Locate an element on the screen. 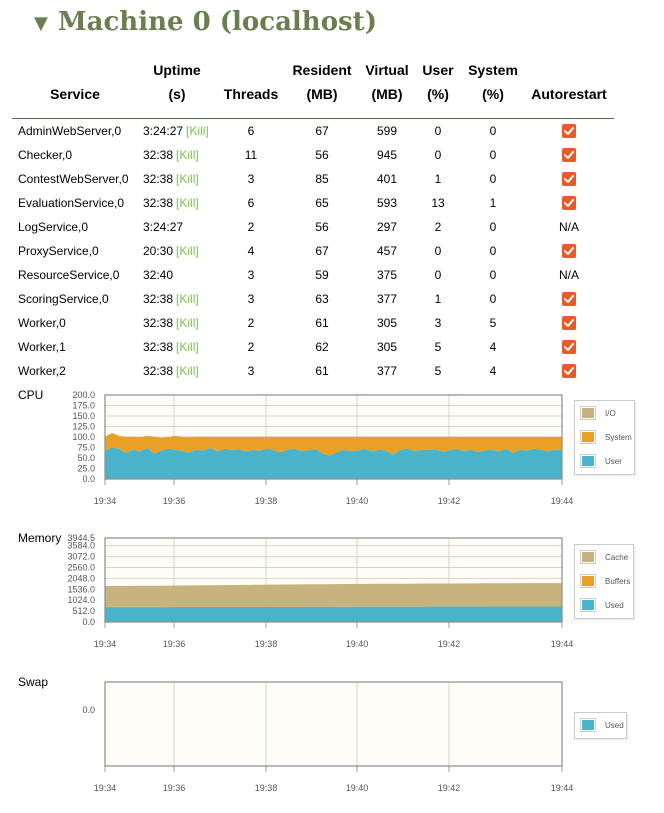 This screenshot has width=664, height=813. page-title: ▼ Machine 0 (localhost) is located at coordinates (205, 22).